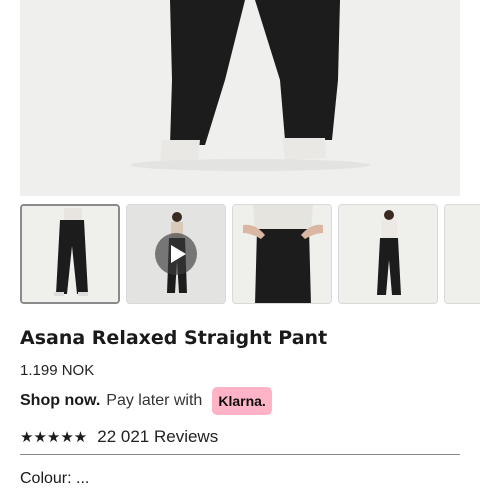  Describe the element at coordinates (242, 401) in the screenshot. I see `klarna-badge: Klarna.` at that location.